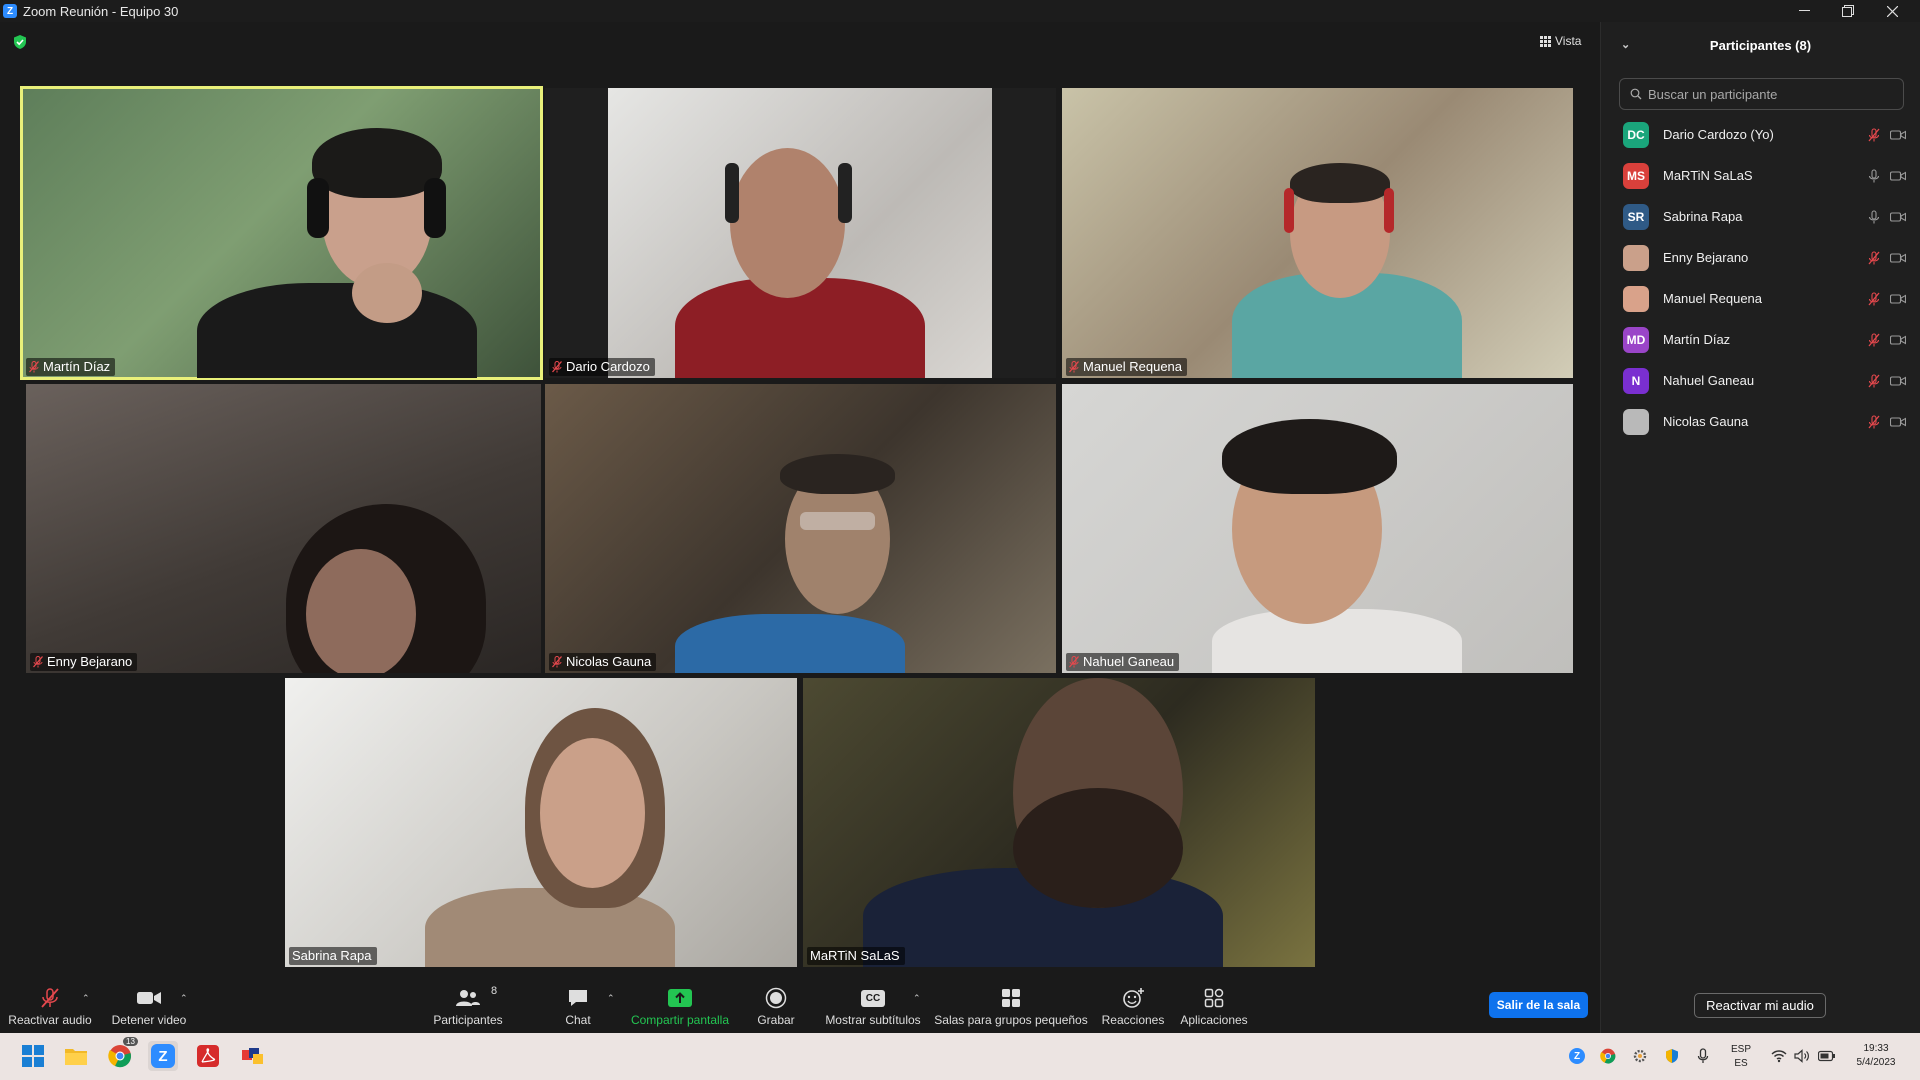 This screenshot has height=1080, width=1920. I want to click on chat-options-caret-icon: ⌃, so click(611, 998).